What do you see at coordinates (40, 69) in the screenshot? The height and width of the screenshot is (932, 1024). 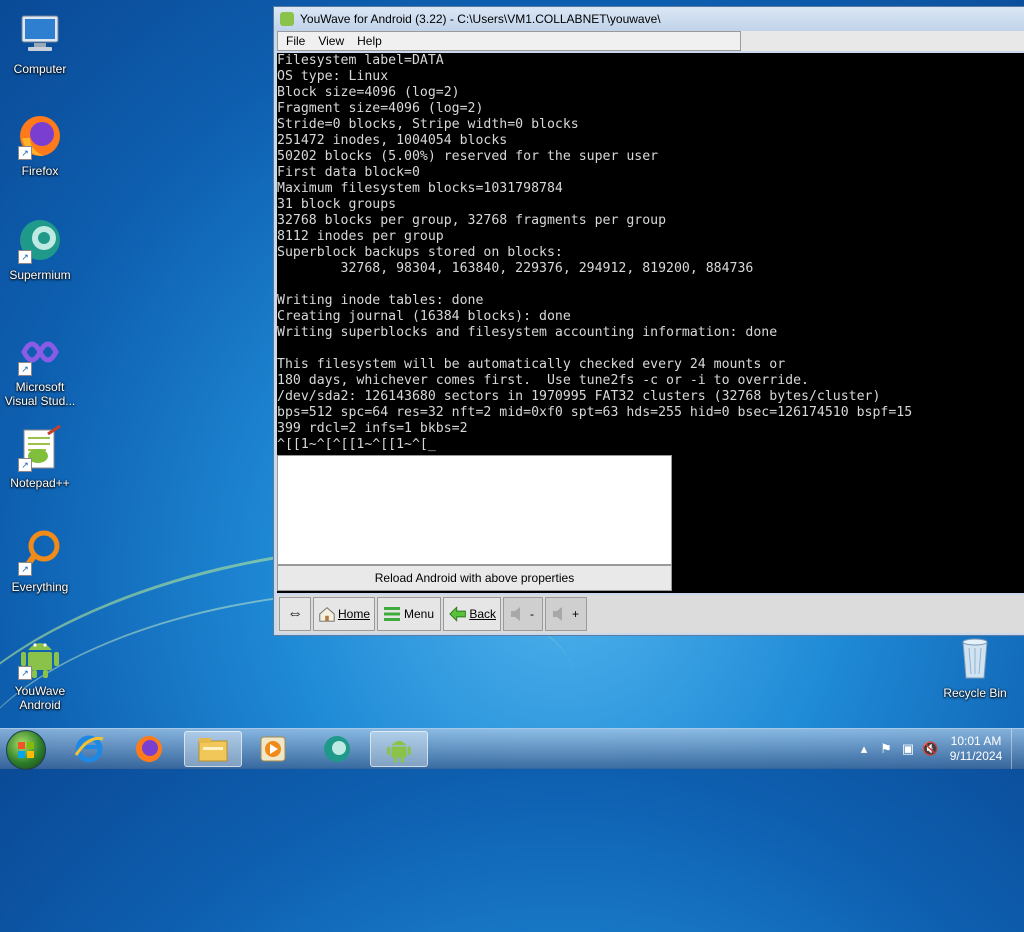 I see `desktop-icon-label: Computer` at bounding box center [40, 69].